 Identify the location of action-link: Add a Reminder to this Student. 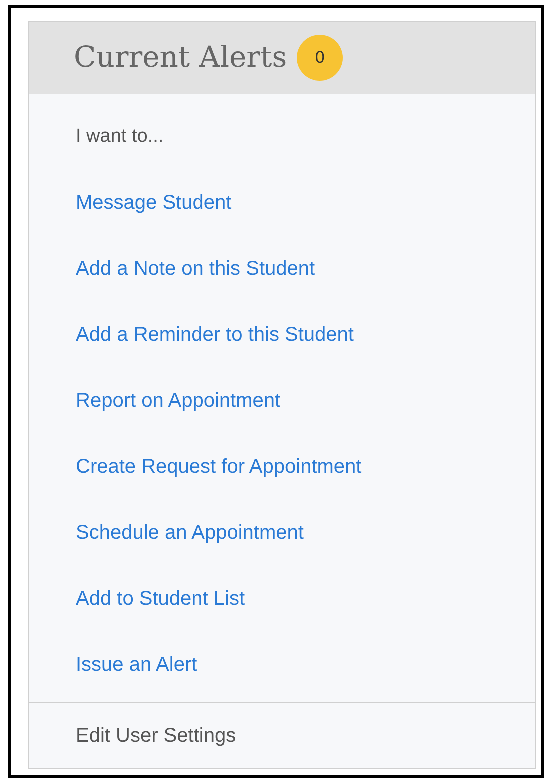
(215, 335).